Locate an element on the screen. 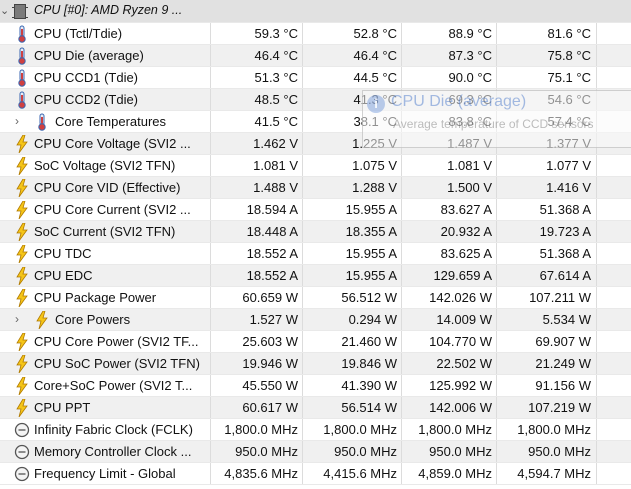 The height and width of the screenshot is (489, 631). minimum-value: 1.288 V is located at coordinates (374, 187).